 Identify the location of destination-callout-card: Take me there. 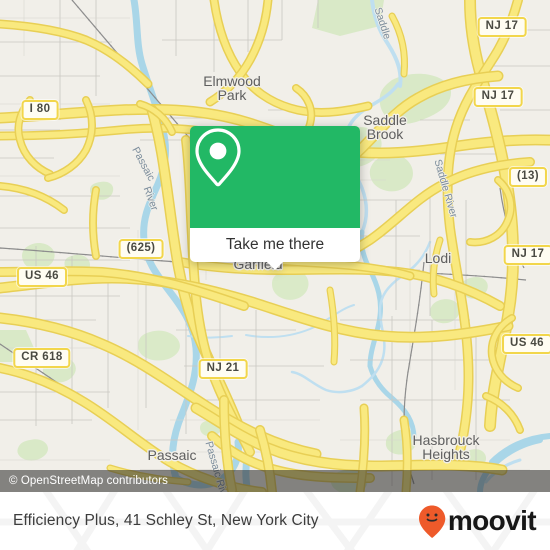
(275, 198).